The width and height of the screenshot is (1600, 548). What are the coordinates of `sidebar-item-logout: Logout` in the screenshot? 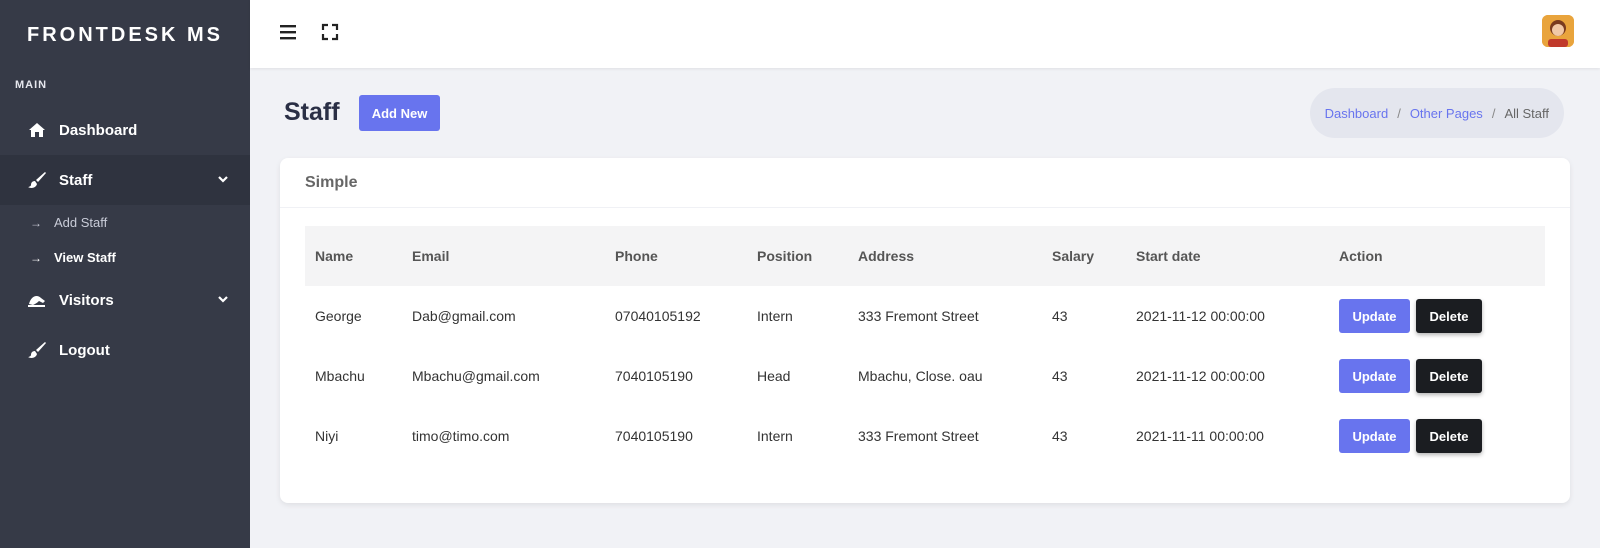 It's located at (125, 350).